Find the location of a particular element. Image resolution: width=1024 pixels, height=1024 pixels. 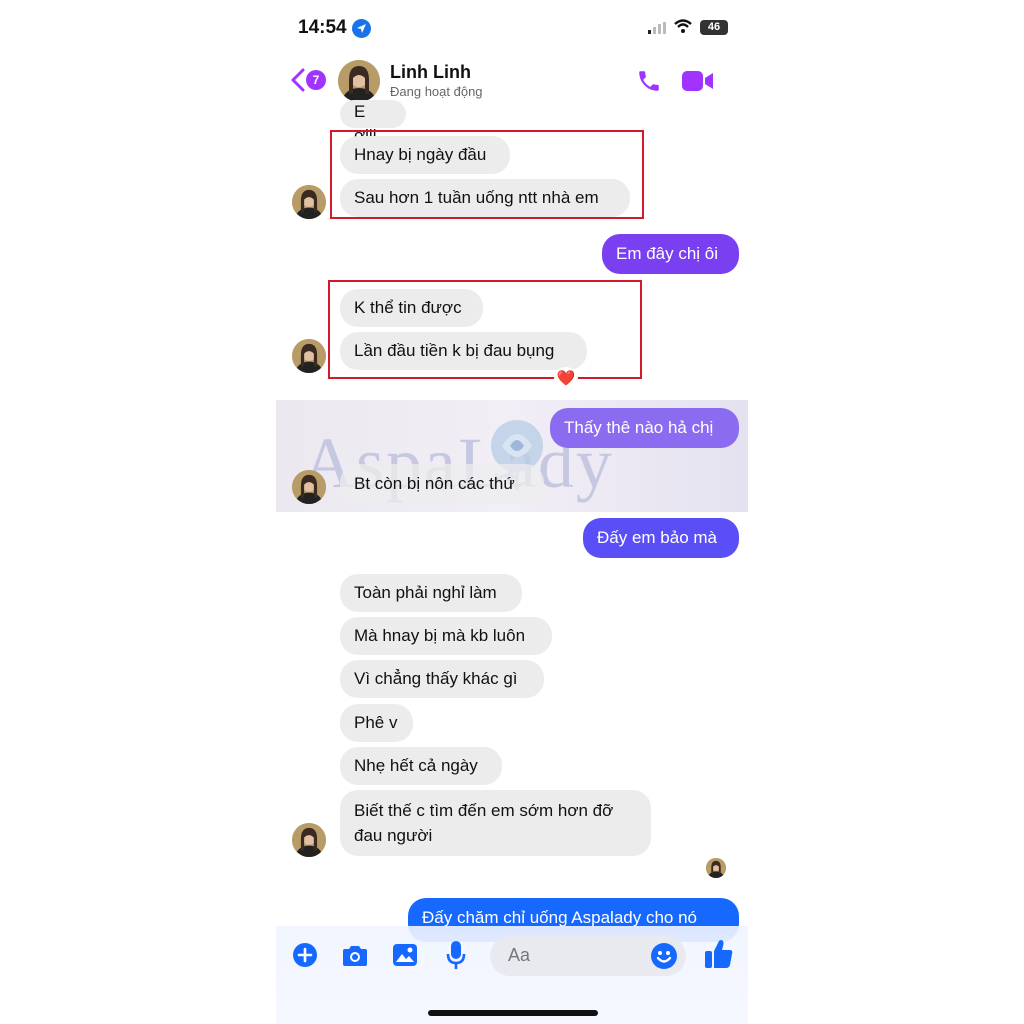

video-call-icon is located at coordinates (698, 81).